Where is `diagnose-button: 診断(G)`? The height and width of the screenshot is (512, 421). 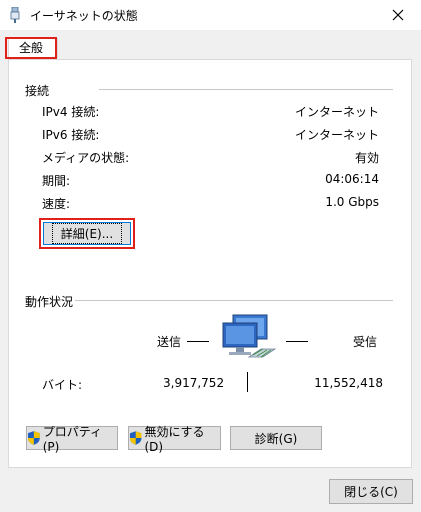 diagnose-button: 診断(G) is located at coordinates (276, 438).